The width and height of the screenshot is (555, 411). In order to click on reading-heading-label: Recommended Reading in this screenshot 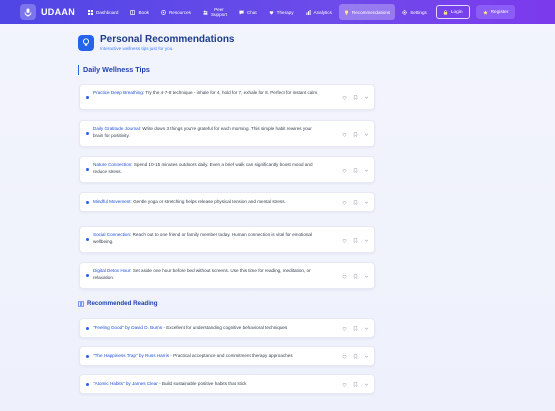, I will do `click(122, 303)`.